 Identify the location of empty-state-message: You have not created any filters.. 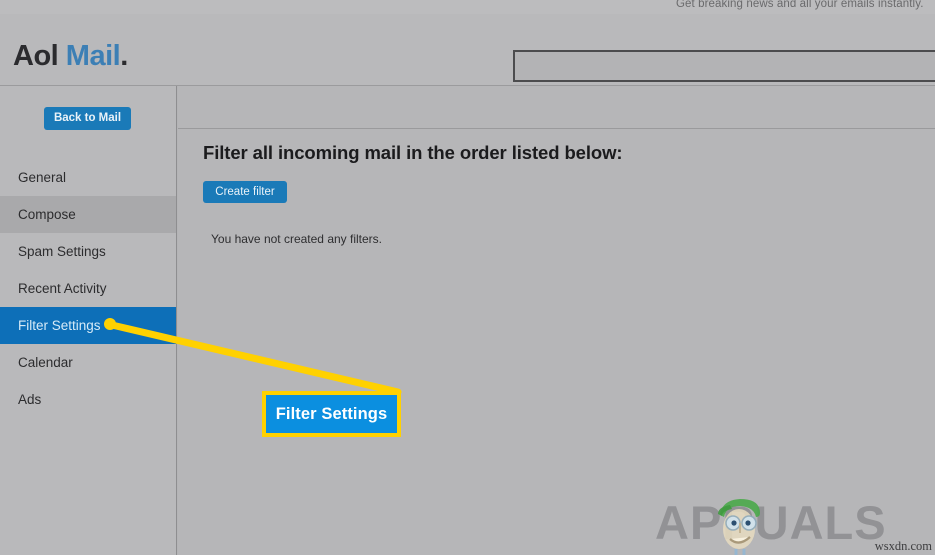
(296, 239).